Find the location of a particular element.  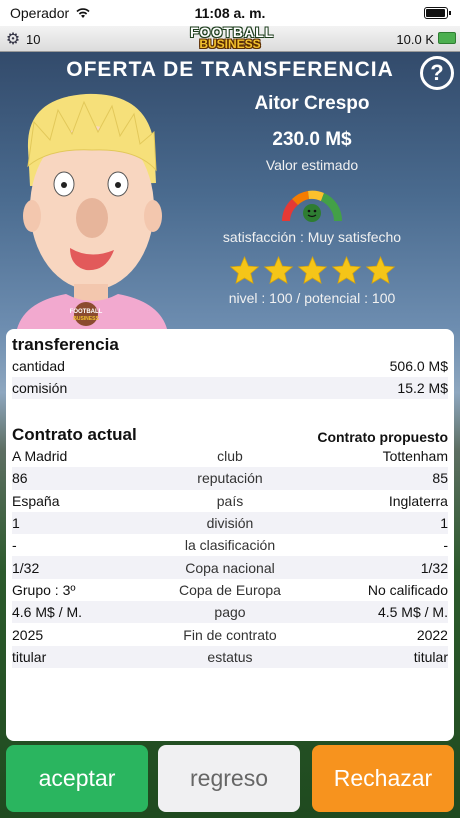

help-button: ? is located at coordinates (437, 73).